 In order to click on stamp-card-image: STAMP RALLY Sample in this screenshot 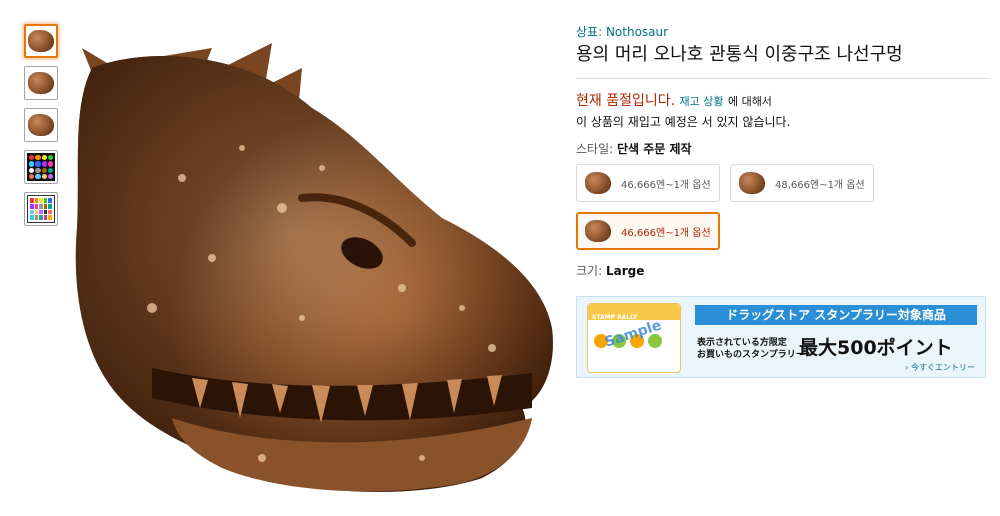, I will do `click(634, 338)`.